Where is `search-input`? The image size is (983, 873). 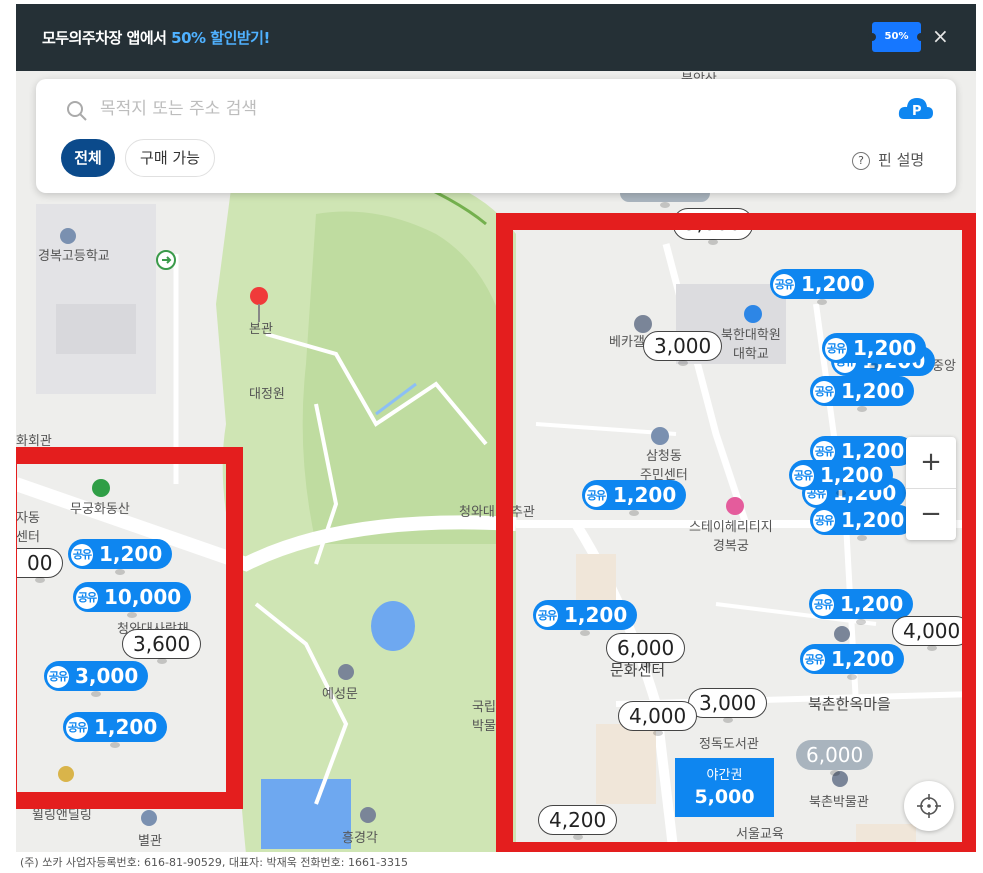 search-input is located at coordinates (450, 109).